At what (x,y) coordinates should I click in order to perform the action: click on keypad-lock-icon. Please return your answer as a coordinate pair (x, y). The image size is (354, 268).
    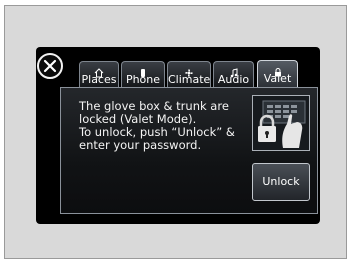
    Looking at the image, I should click on (282, 124).